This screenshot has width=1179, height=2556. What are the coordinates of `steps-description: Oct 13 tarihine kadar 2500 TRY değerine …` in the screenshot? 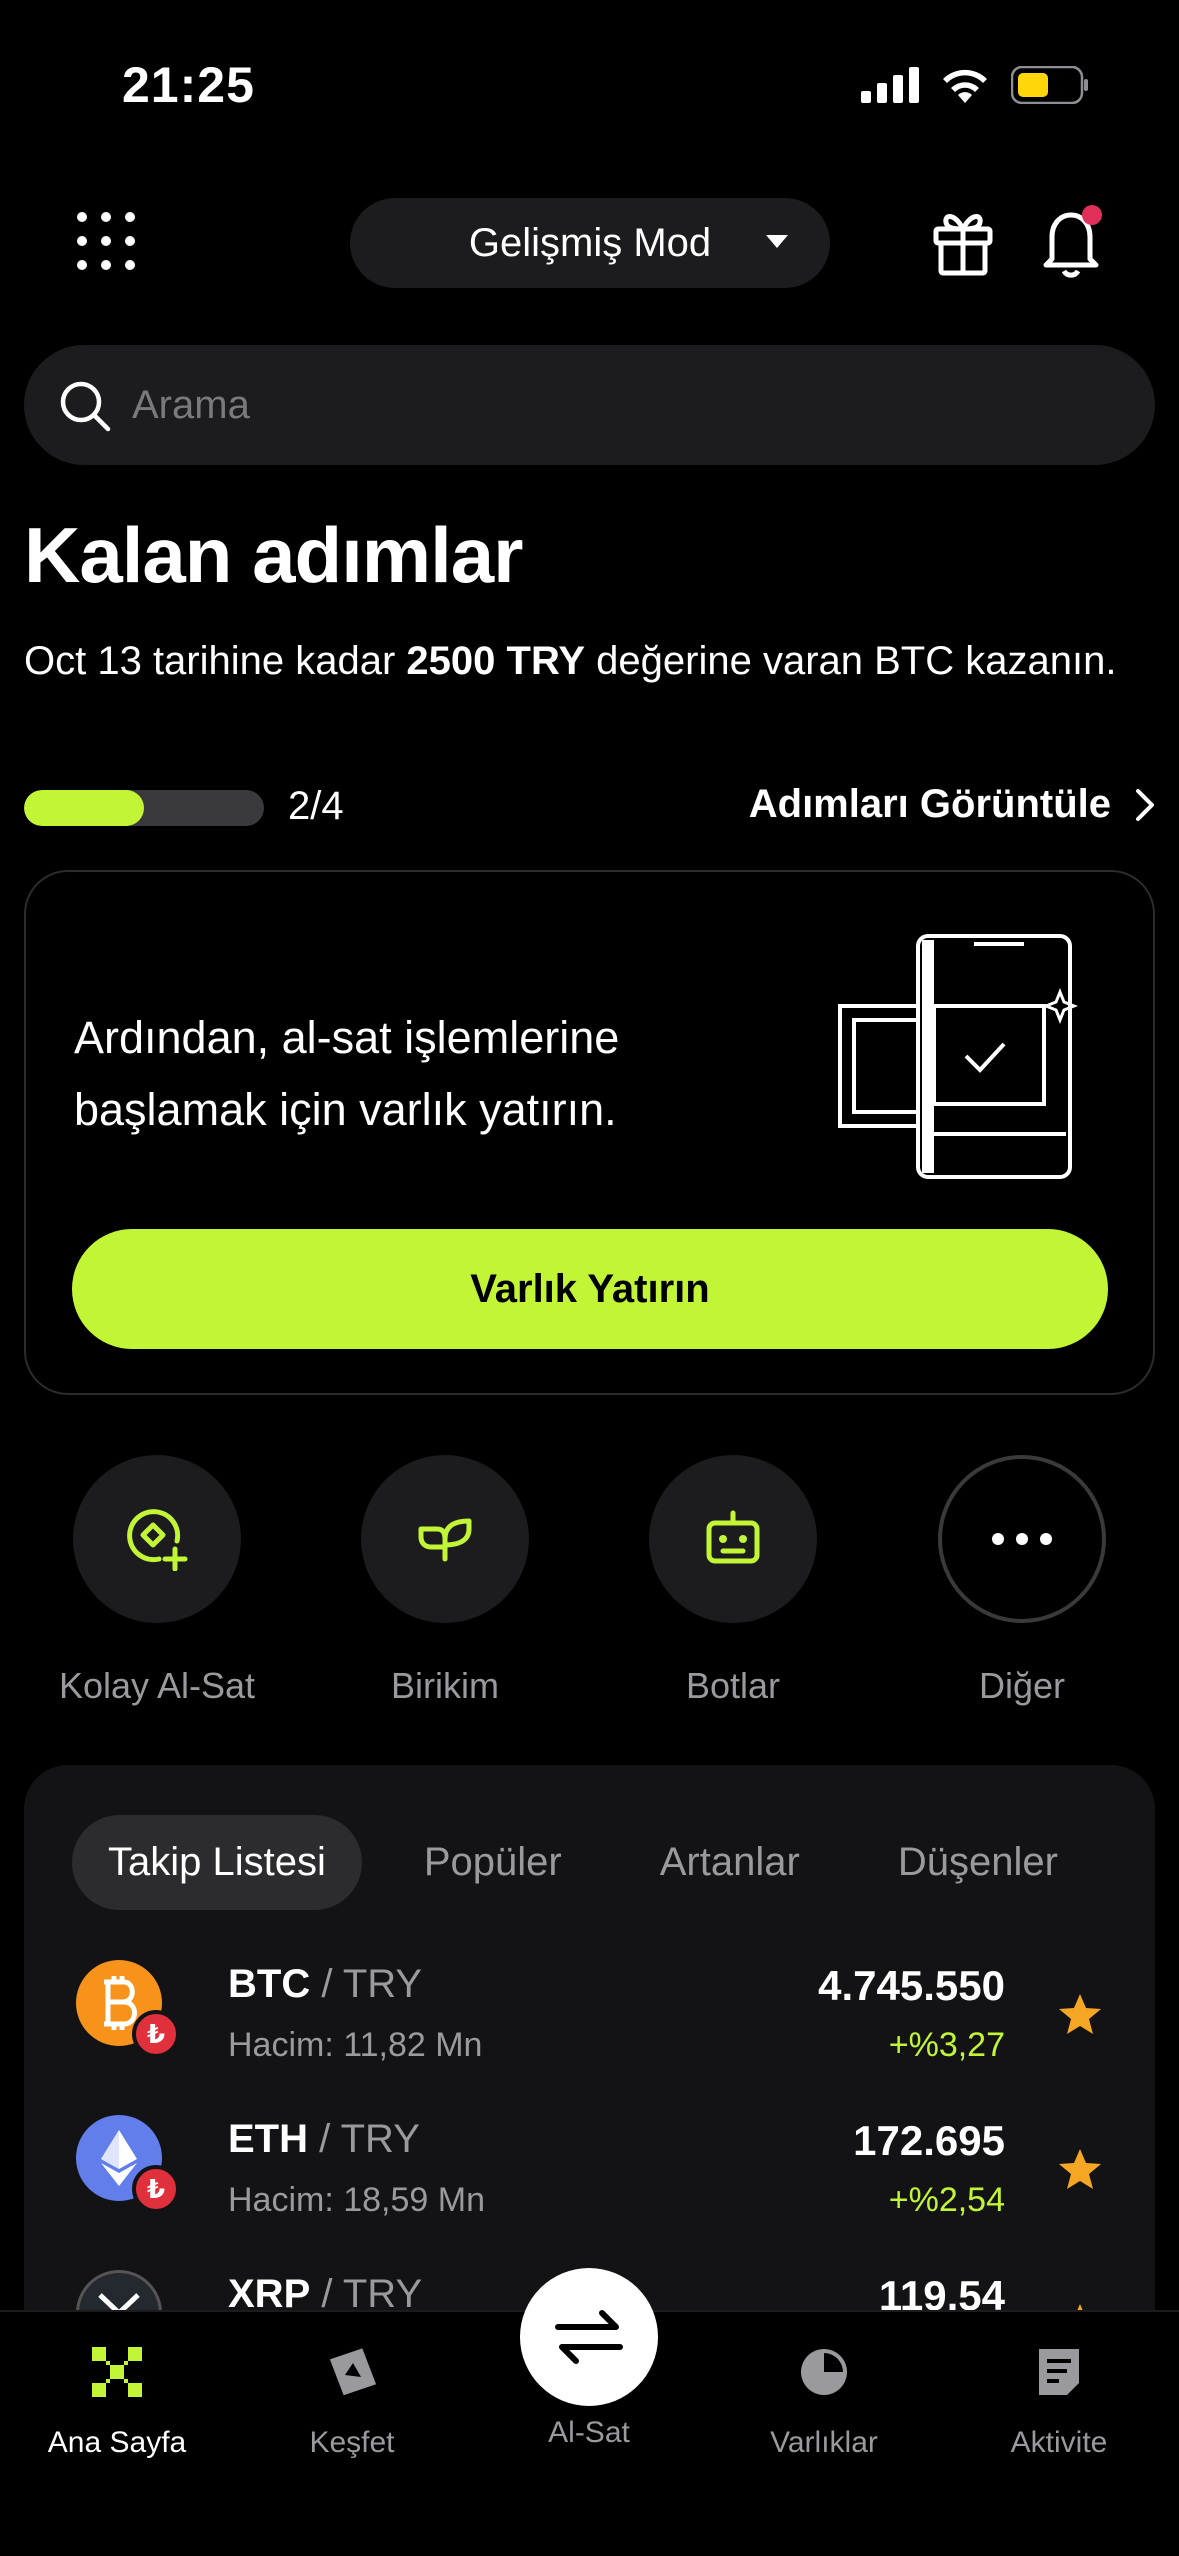 It's located at (570, 661).